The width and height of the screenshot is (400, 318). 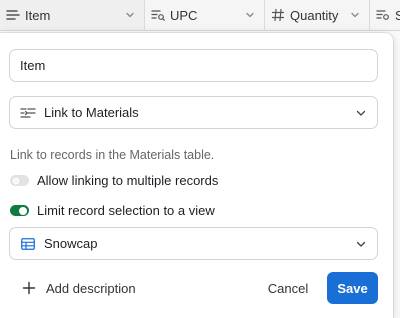 What do you see at coordinates (205, 15) in the screenshot?
I see `column-header-upc: UPC` at bounding box center [205, 15].